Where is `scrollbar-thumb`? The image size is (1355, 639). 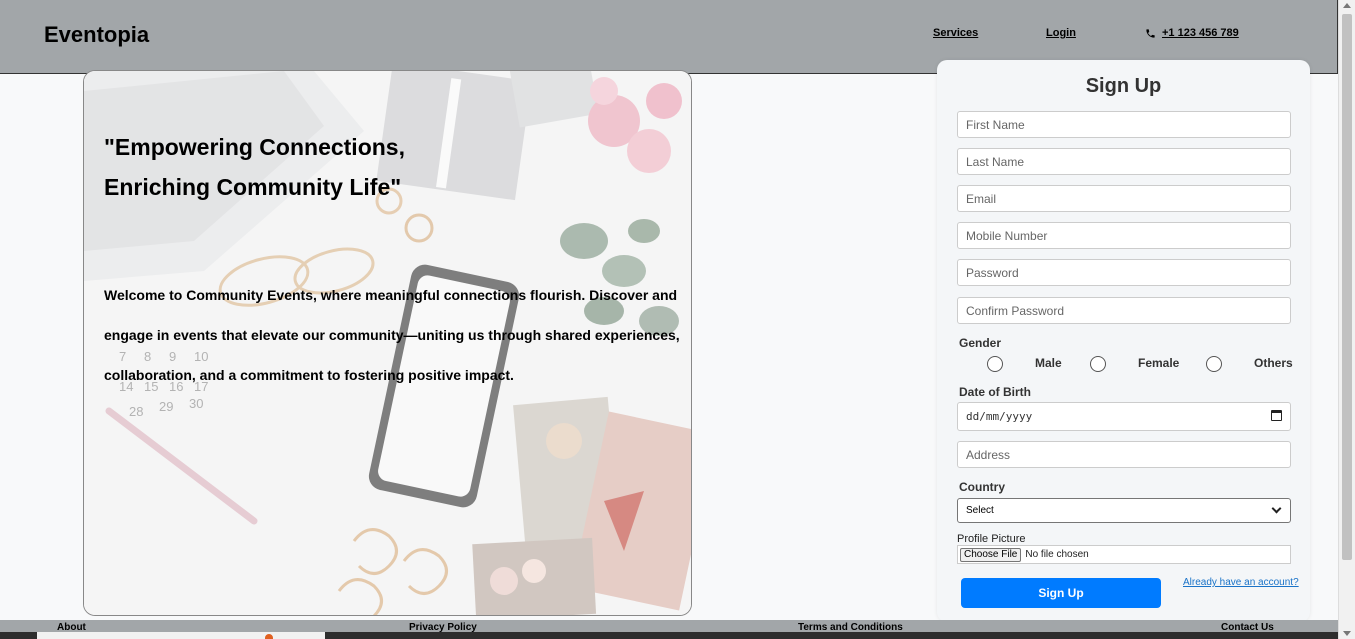 scrollbar-thumb is located at coordinates (1347, 287).